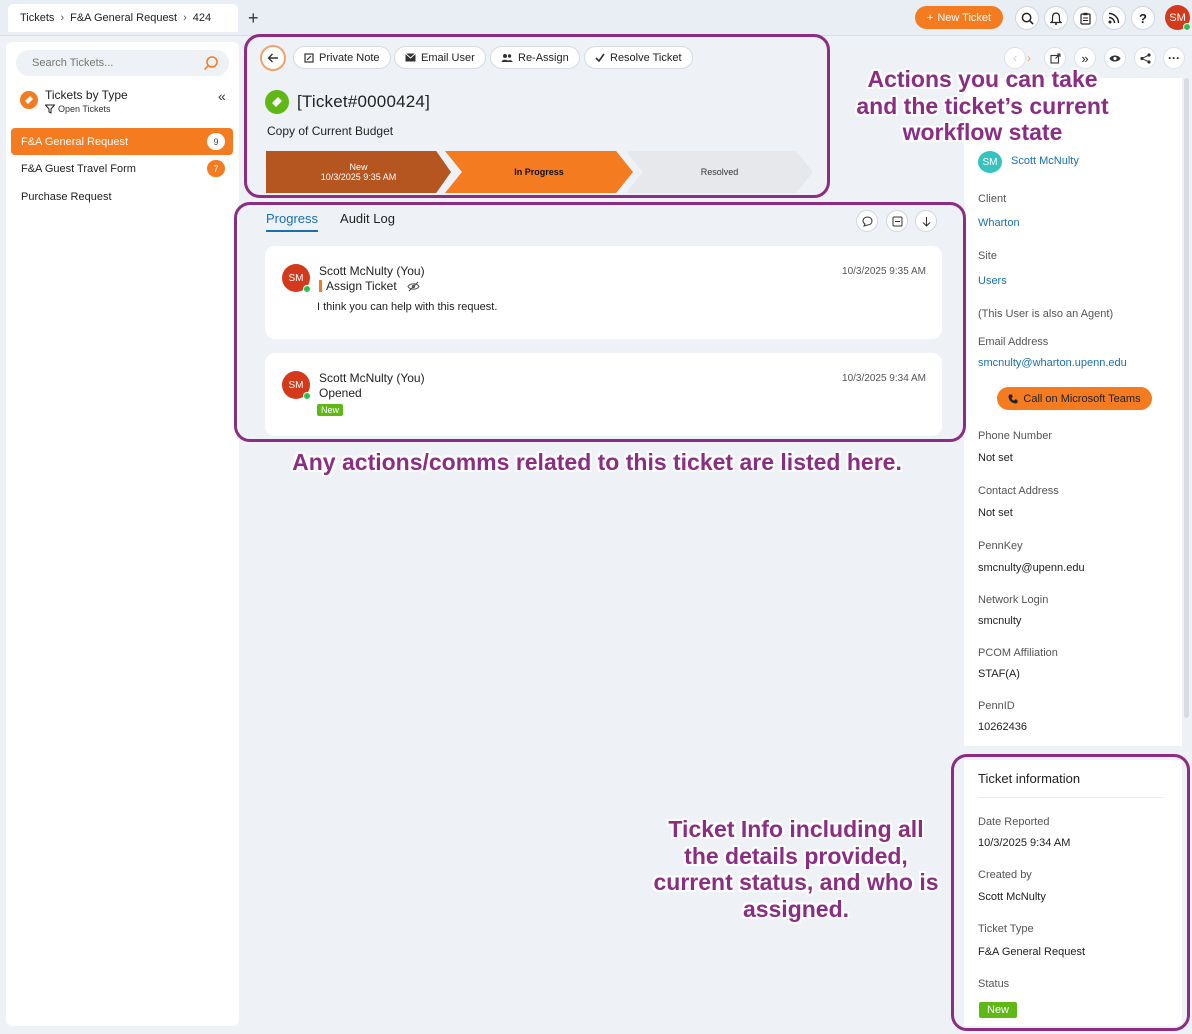 This screenshot has width=1192, height=1034. I want to click on client-label: Client, so click(992, 199).